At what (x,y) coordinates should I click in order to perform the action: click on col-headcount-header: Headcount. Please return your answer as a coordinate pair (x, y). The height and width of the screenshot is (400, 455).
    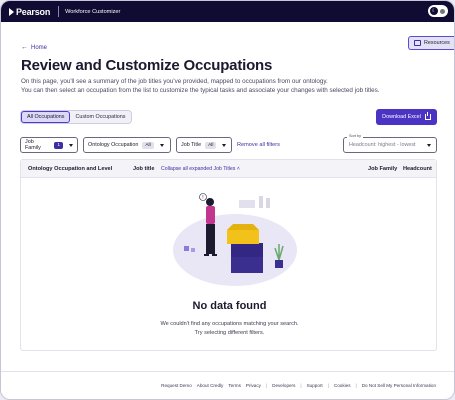
    Looking at the image, I should click on (417, 169).